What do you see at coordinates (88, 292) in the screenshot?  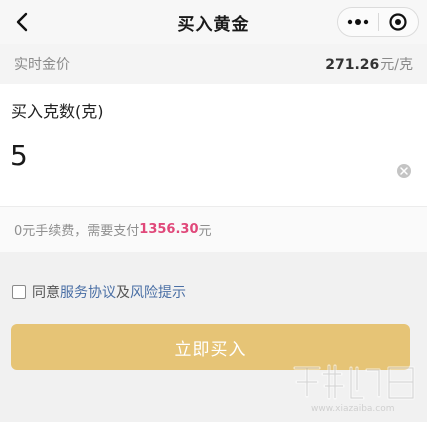 I see `service-agreement-link: 服务协议` at bounding box center [88, 292].